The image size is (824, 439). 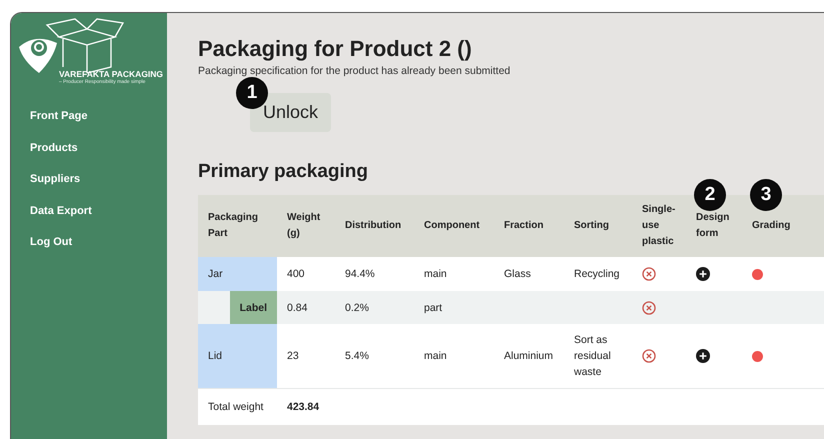 What do you see at coordinates (297, 308) in the screenshot?
I see `table-cell: 0.84` at bounding box center [297, 308].